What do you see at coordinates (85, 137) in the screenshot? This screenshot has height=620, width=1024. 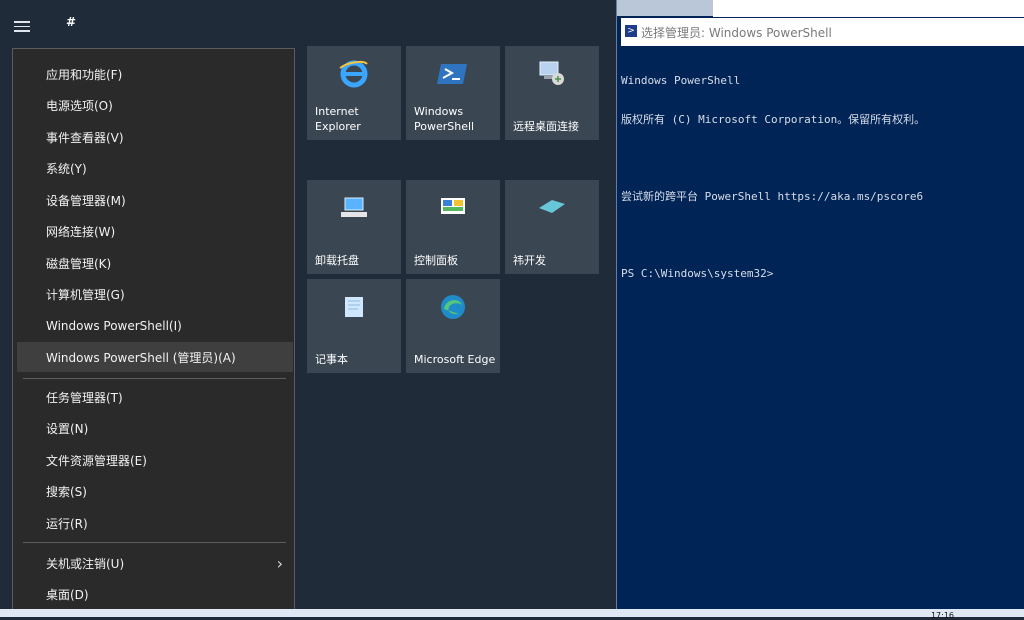 I see `menu-item-label: 事件查看器(V)` at bounding box center [85, 137].